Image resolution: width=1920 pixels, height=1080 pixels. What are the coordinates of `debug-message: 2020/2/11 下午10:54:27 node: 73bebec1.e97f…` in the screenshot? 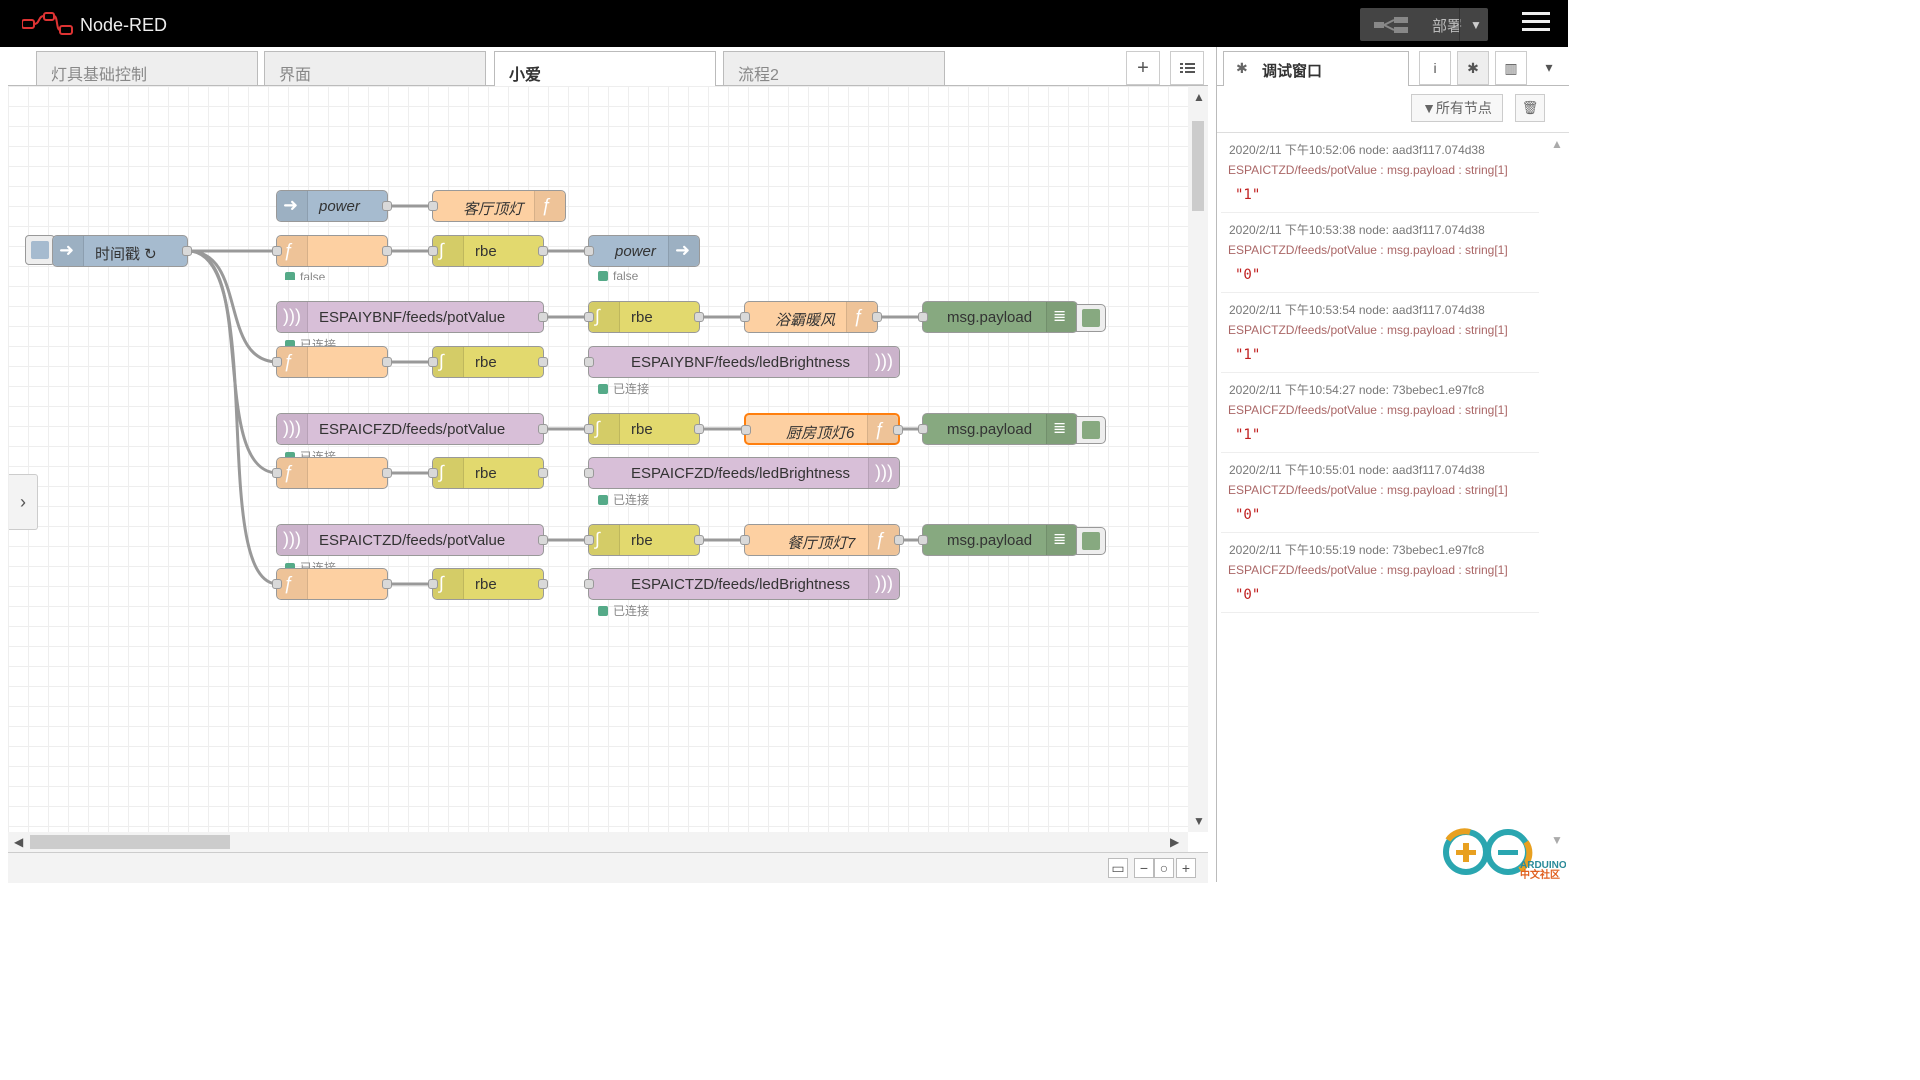 It's located at (1380, 413).